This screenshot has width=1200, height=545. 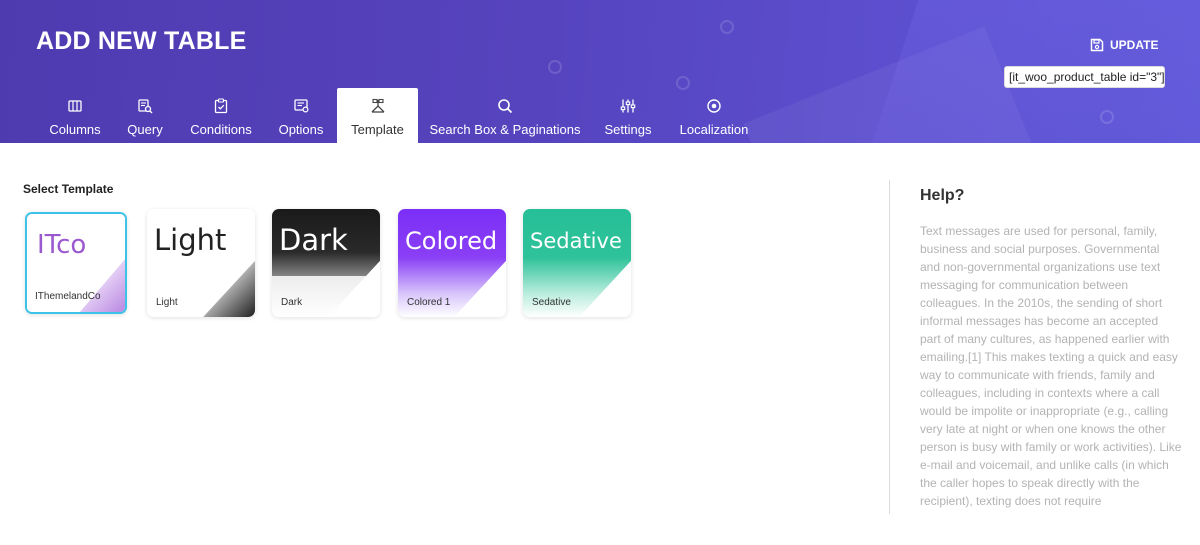 What do you see at coordinates (505, 106) in the screenshot?
I see `search-icon` at bounding box center [505, 106].